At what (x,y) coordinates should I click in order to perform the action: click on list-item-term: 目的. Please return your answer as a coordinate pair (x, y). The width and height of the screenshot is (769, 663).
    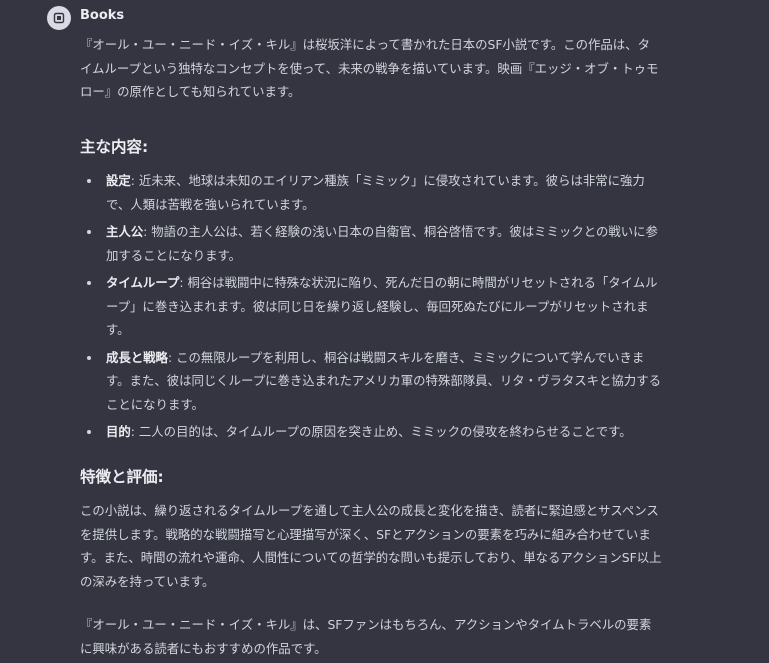
    Looking at the image, I should click on (118, 431).